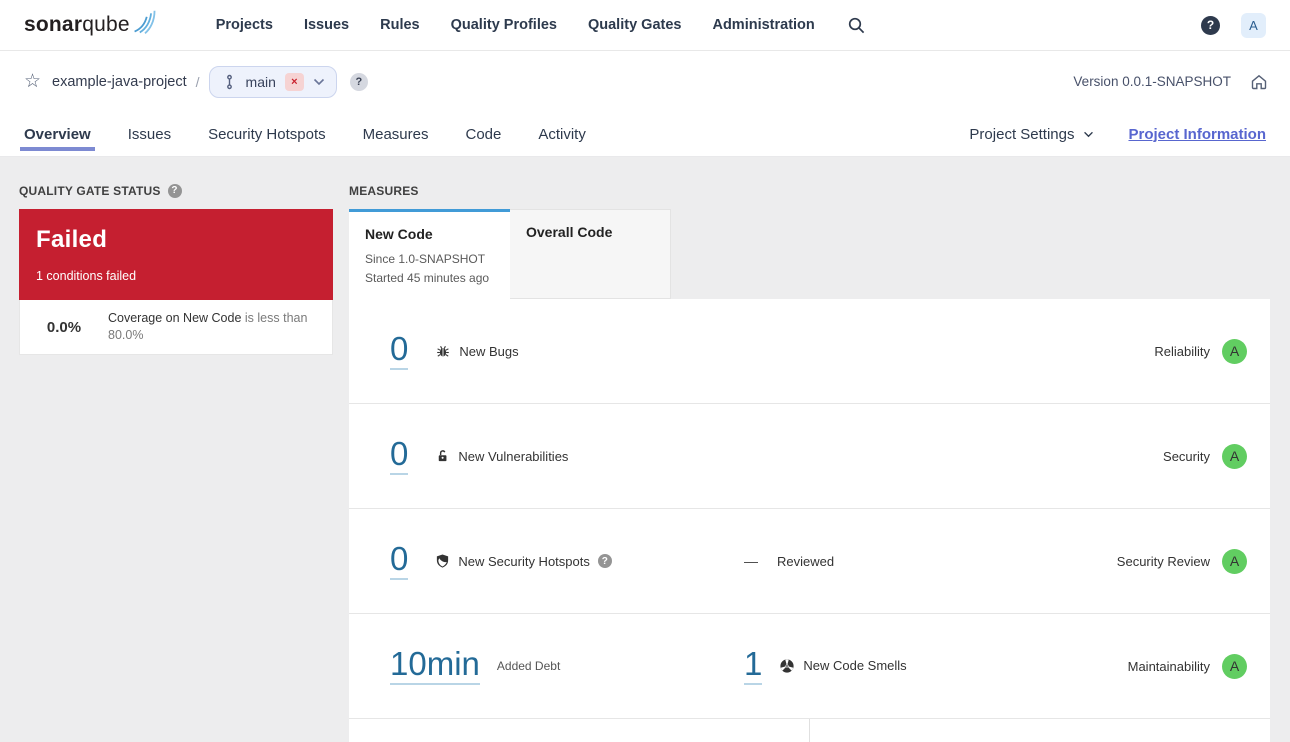 This screenshot has height=742, width=1290. Describe the element at coordinates (176, 254) in the screenshot. I see `quality-gate-status-banner: Failed 1 conditions failed` at that location.